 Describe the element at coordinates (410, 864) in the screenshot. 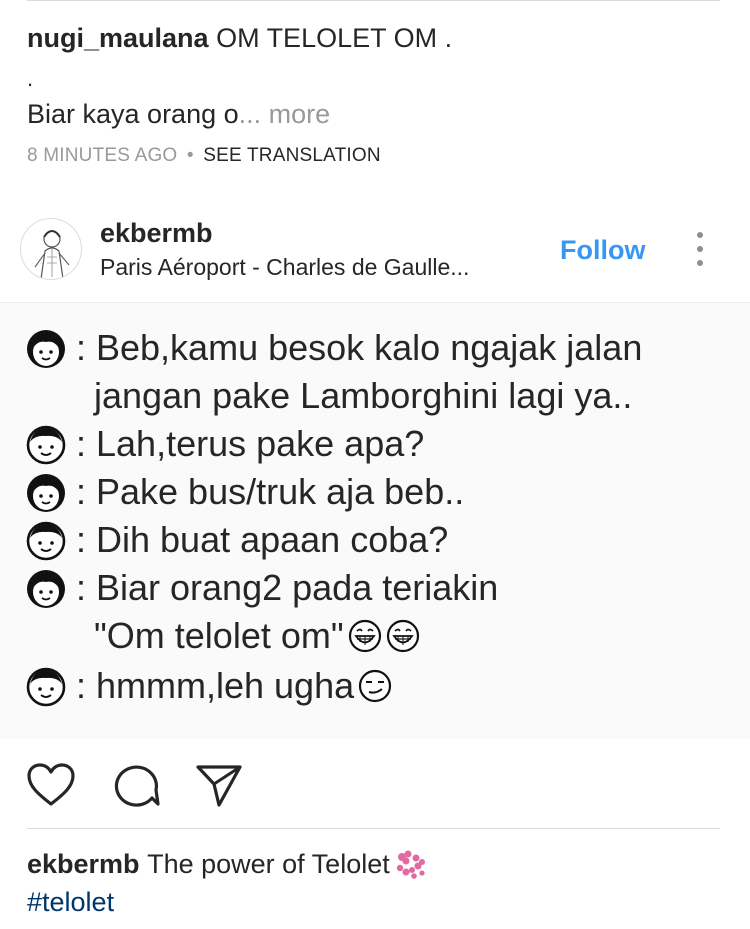

I see `cherry-blossom-icon` at that location.